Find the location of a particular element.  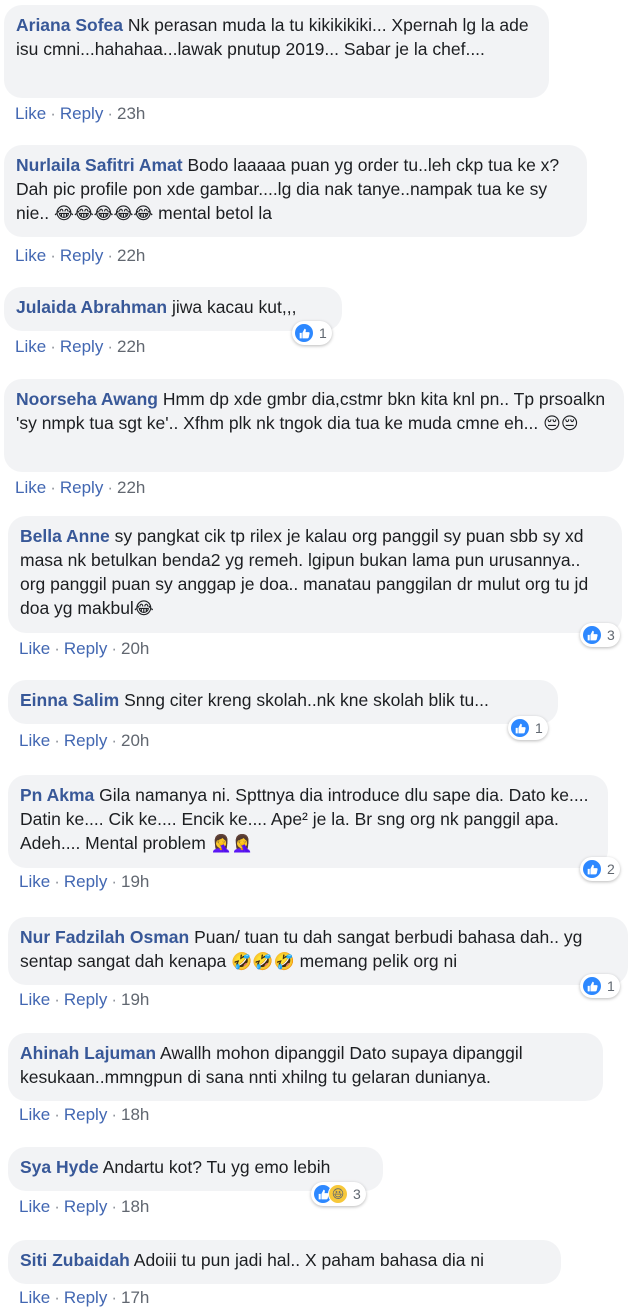

comment-author: Ariana Sofea is located at coordinates (69, 25).